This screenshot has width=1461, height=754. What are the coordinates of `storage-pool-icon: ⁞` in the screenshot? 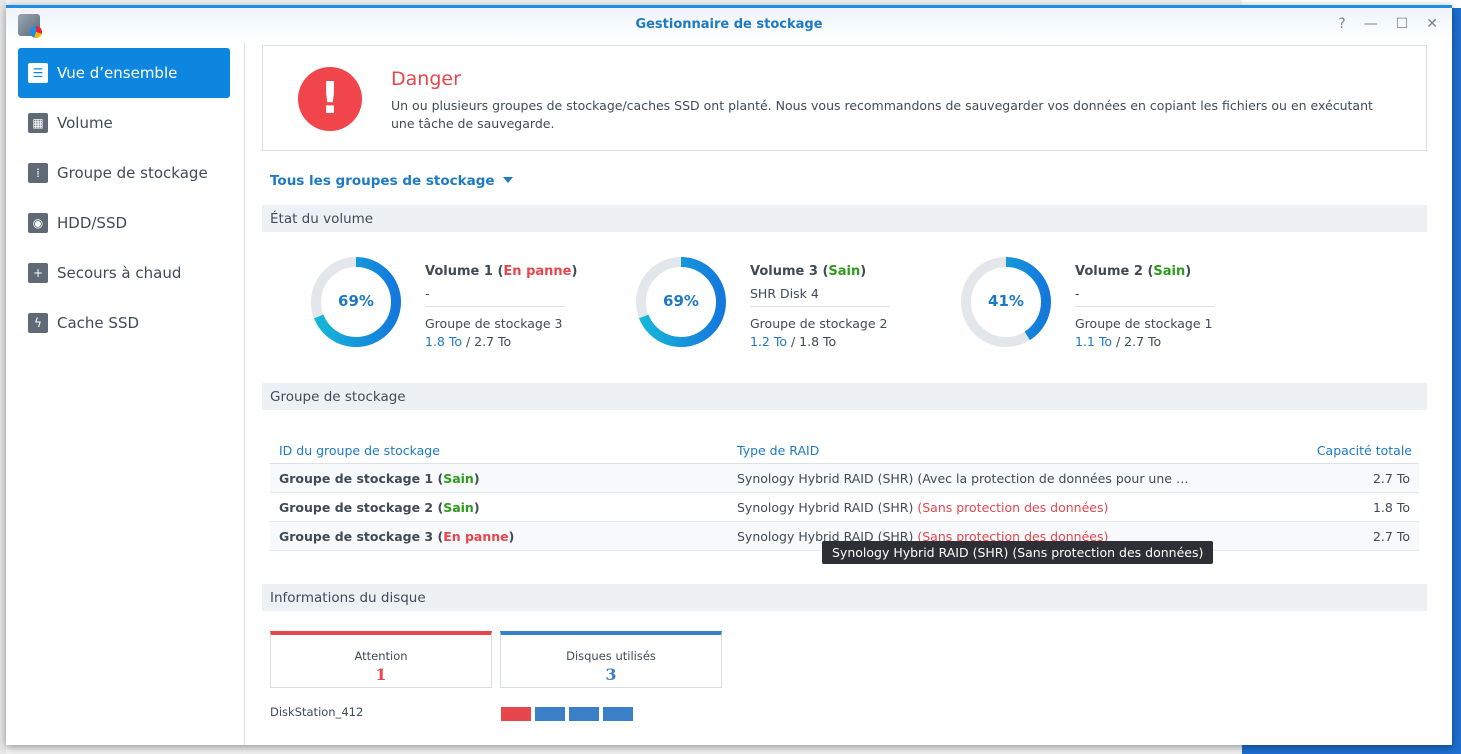 It's located at (38, 173).